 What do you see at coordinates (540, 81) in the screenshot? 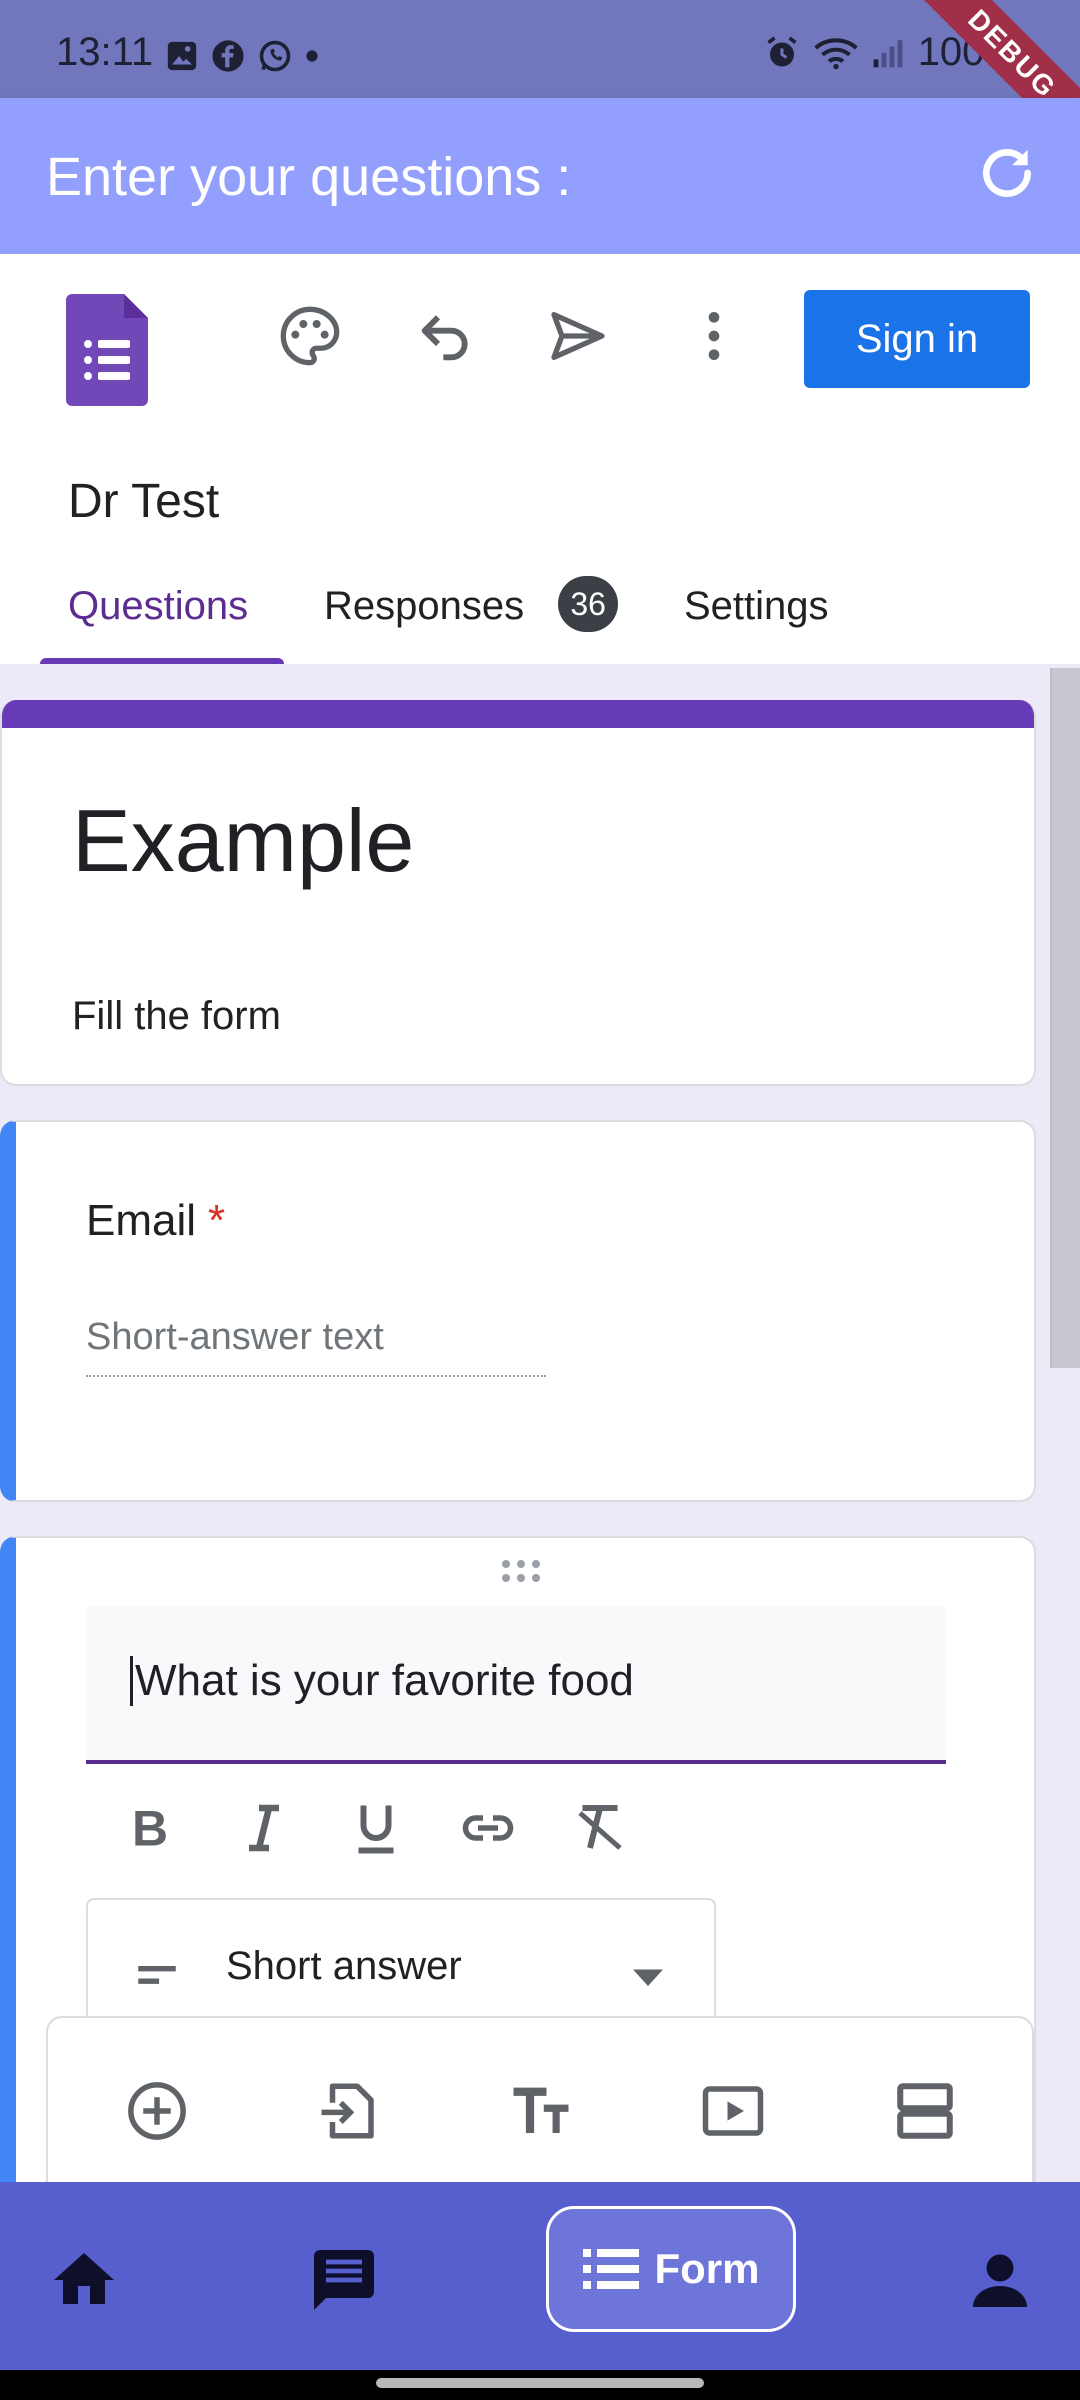
I see `status-bar: 13:11 100% DEBUG` at bounding box center [540, 81].